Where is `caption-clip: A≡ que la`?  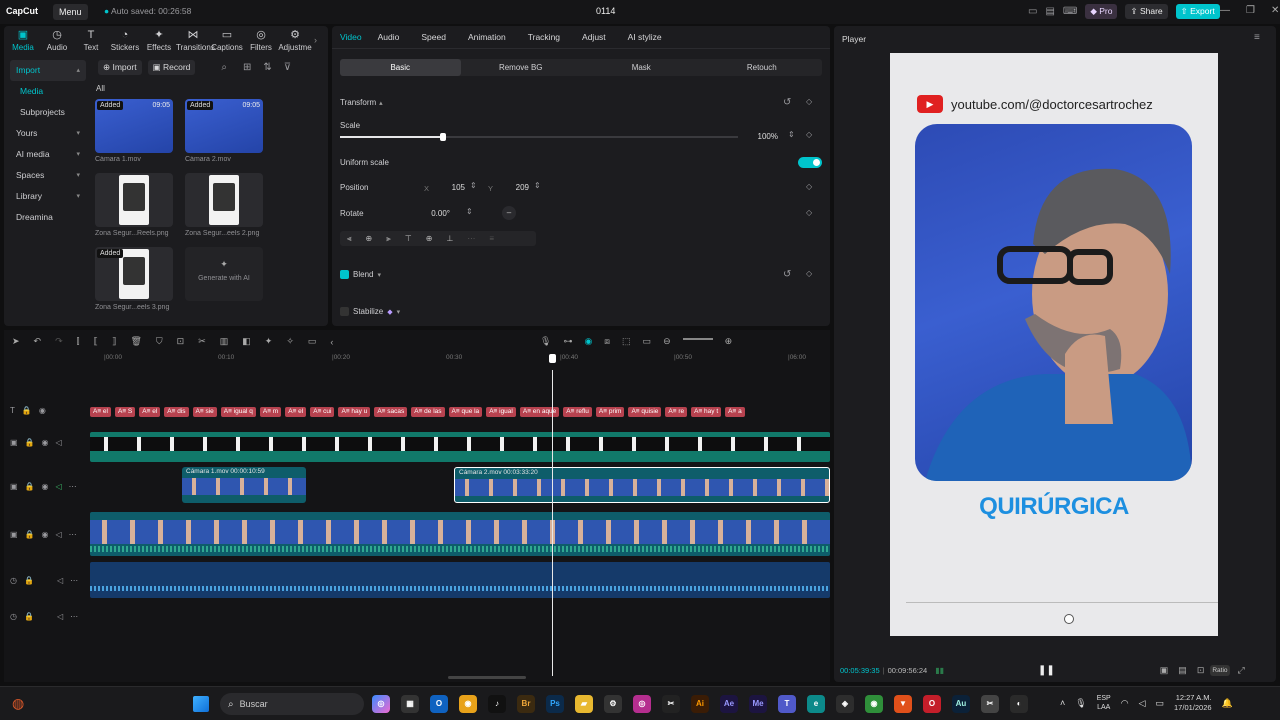
caption-clip: A≡ que la is located at coordinates (465, 411).